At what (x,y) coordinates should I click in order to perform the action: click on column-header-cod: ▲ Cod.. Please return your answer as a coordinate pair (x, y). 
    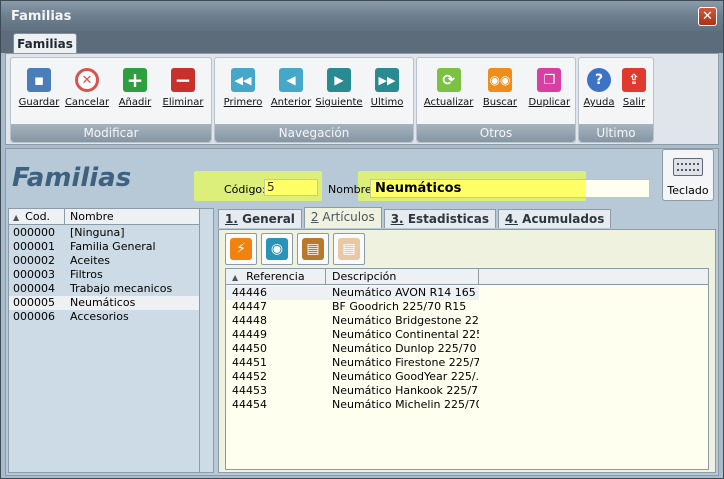
    Looking at the image, I should click on (37, 216).